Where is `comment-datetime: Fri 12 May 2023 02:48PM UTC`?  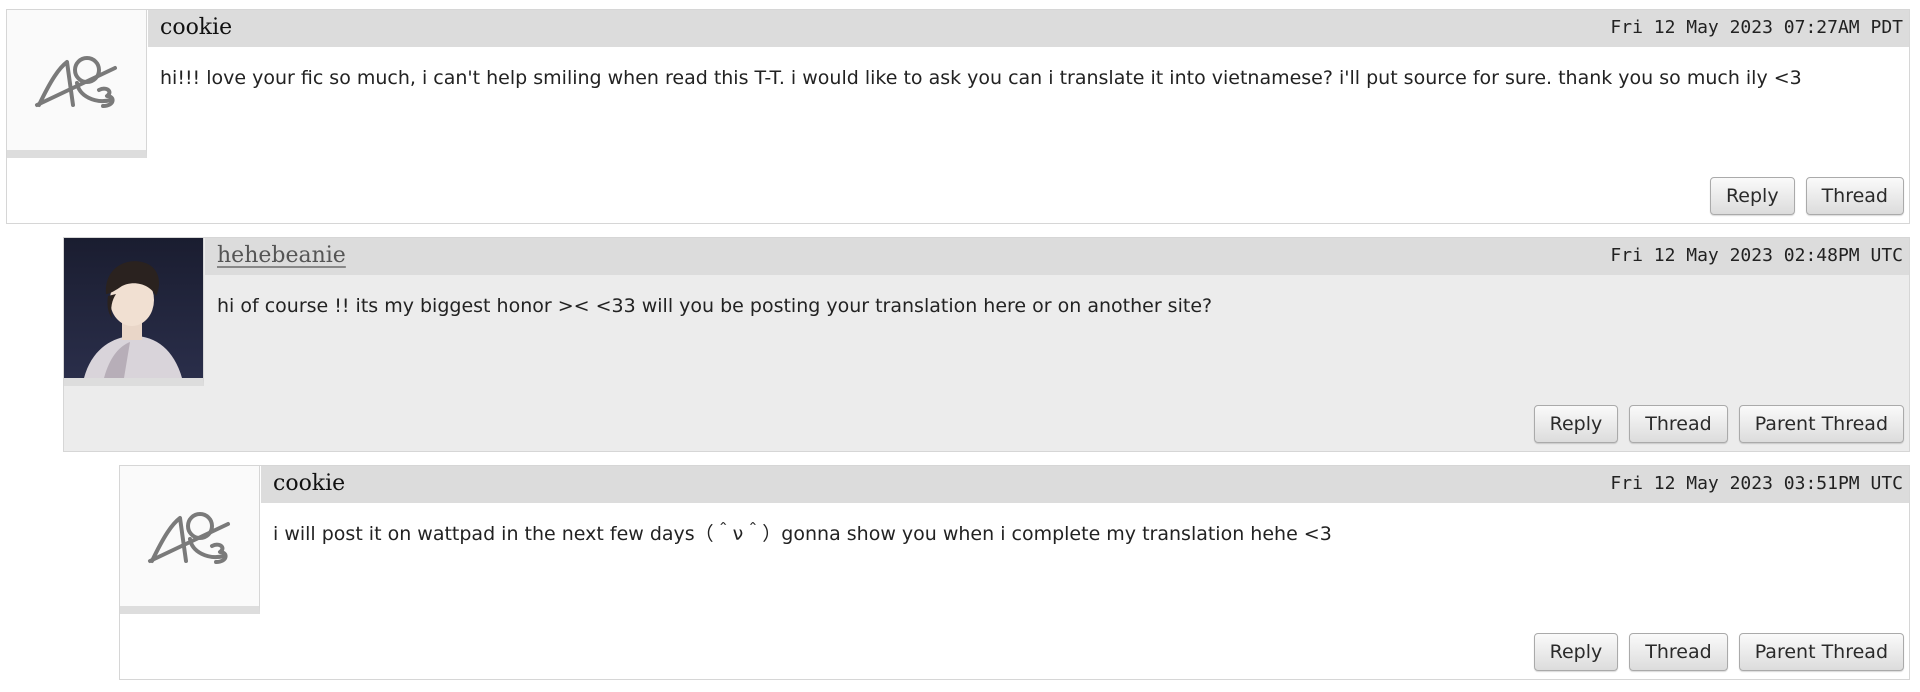
comment-datetime: Fri 12 May 2023 02:48PM UTC is located at coordinates (1756, 255).